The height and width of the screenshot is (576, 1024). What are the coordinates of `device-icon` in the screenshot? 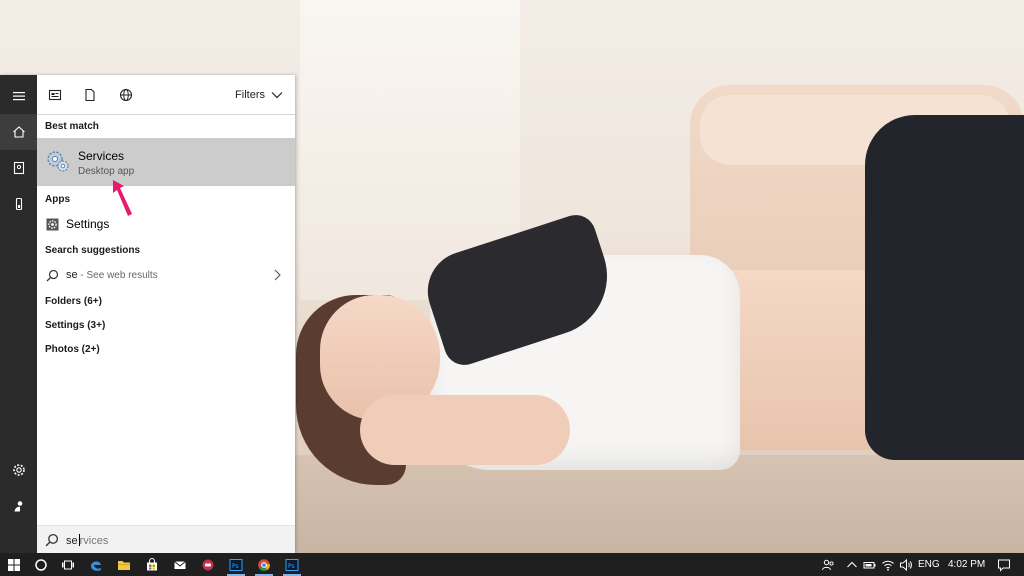 It's located at (18, 204).